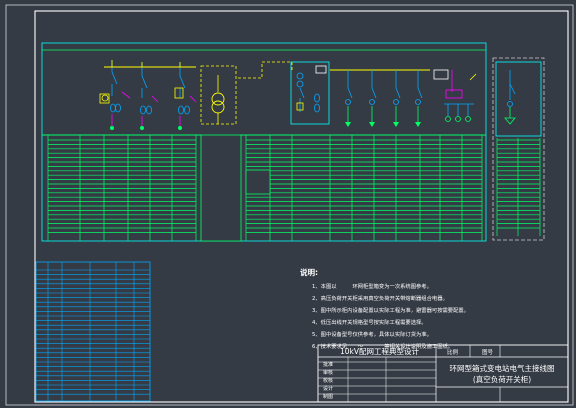 This screenshot has height=408, width=576. I want to click on note-item-2: 2、高压负荷开关柜采用真空负荷开关带熔断器组合电器。, so click(380, 298).